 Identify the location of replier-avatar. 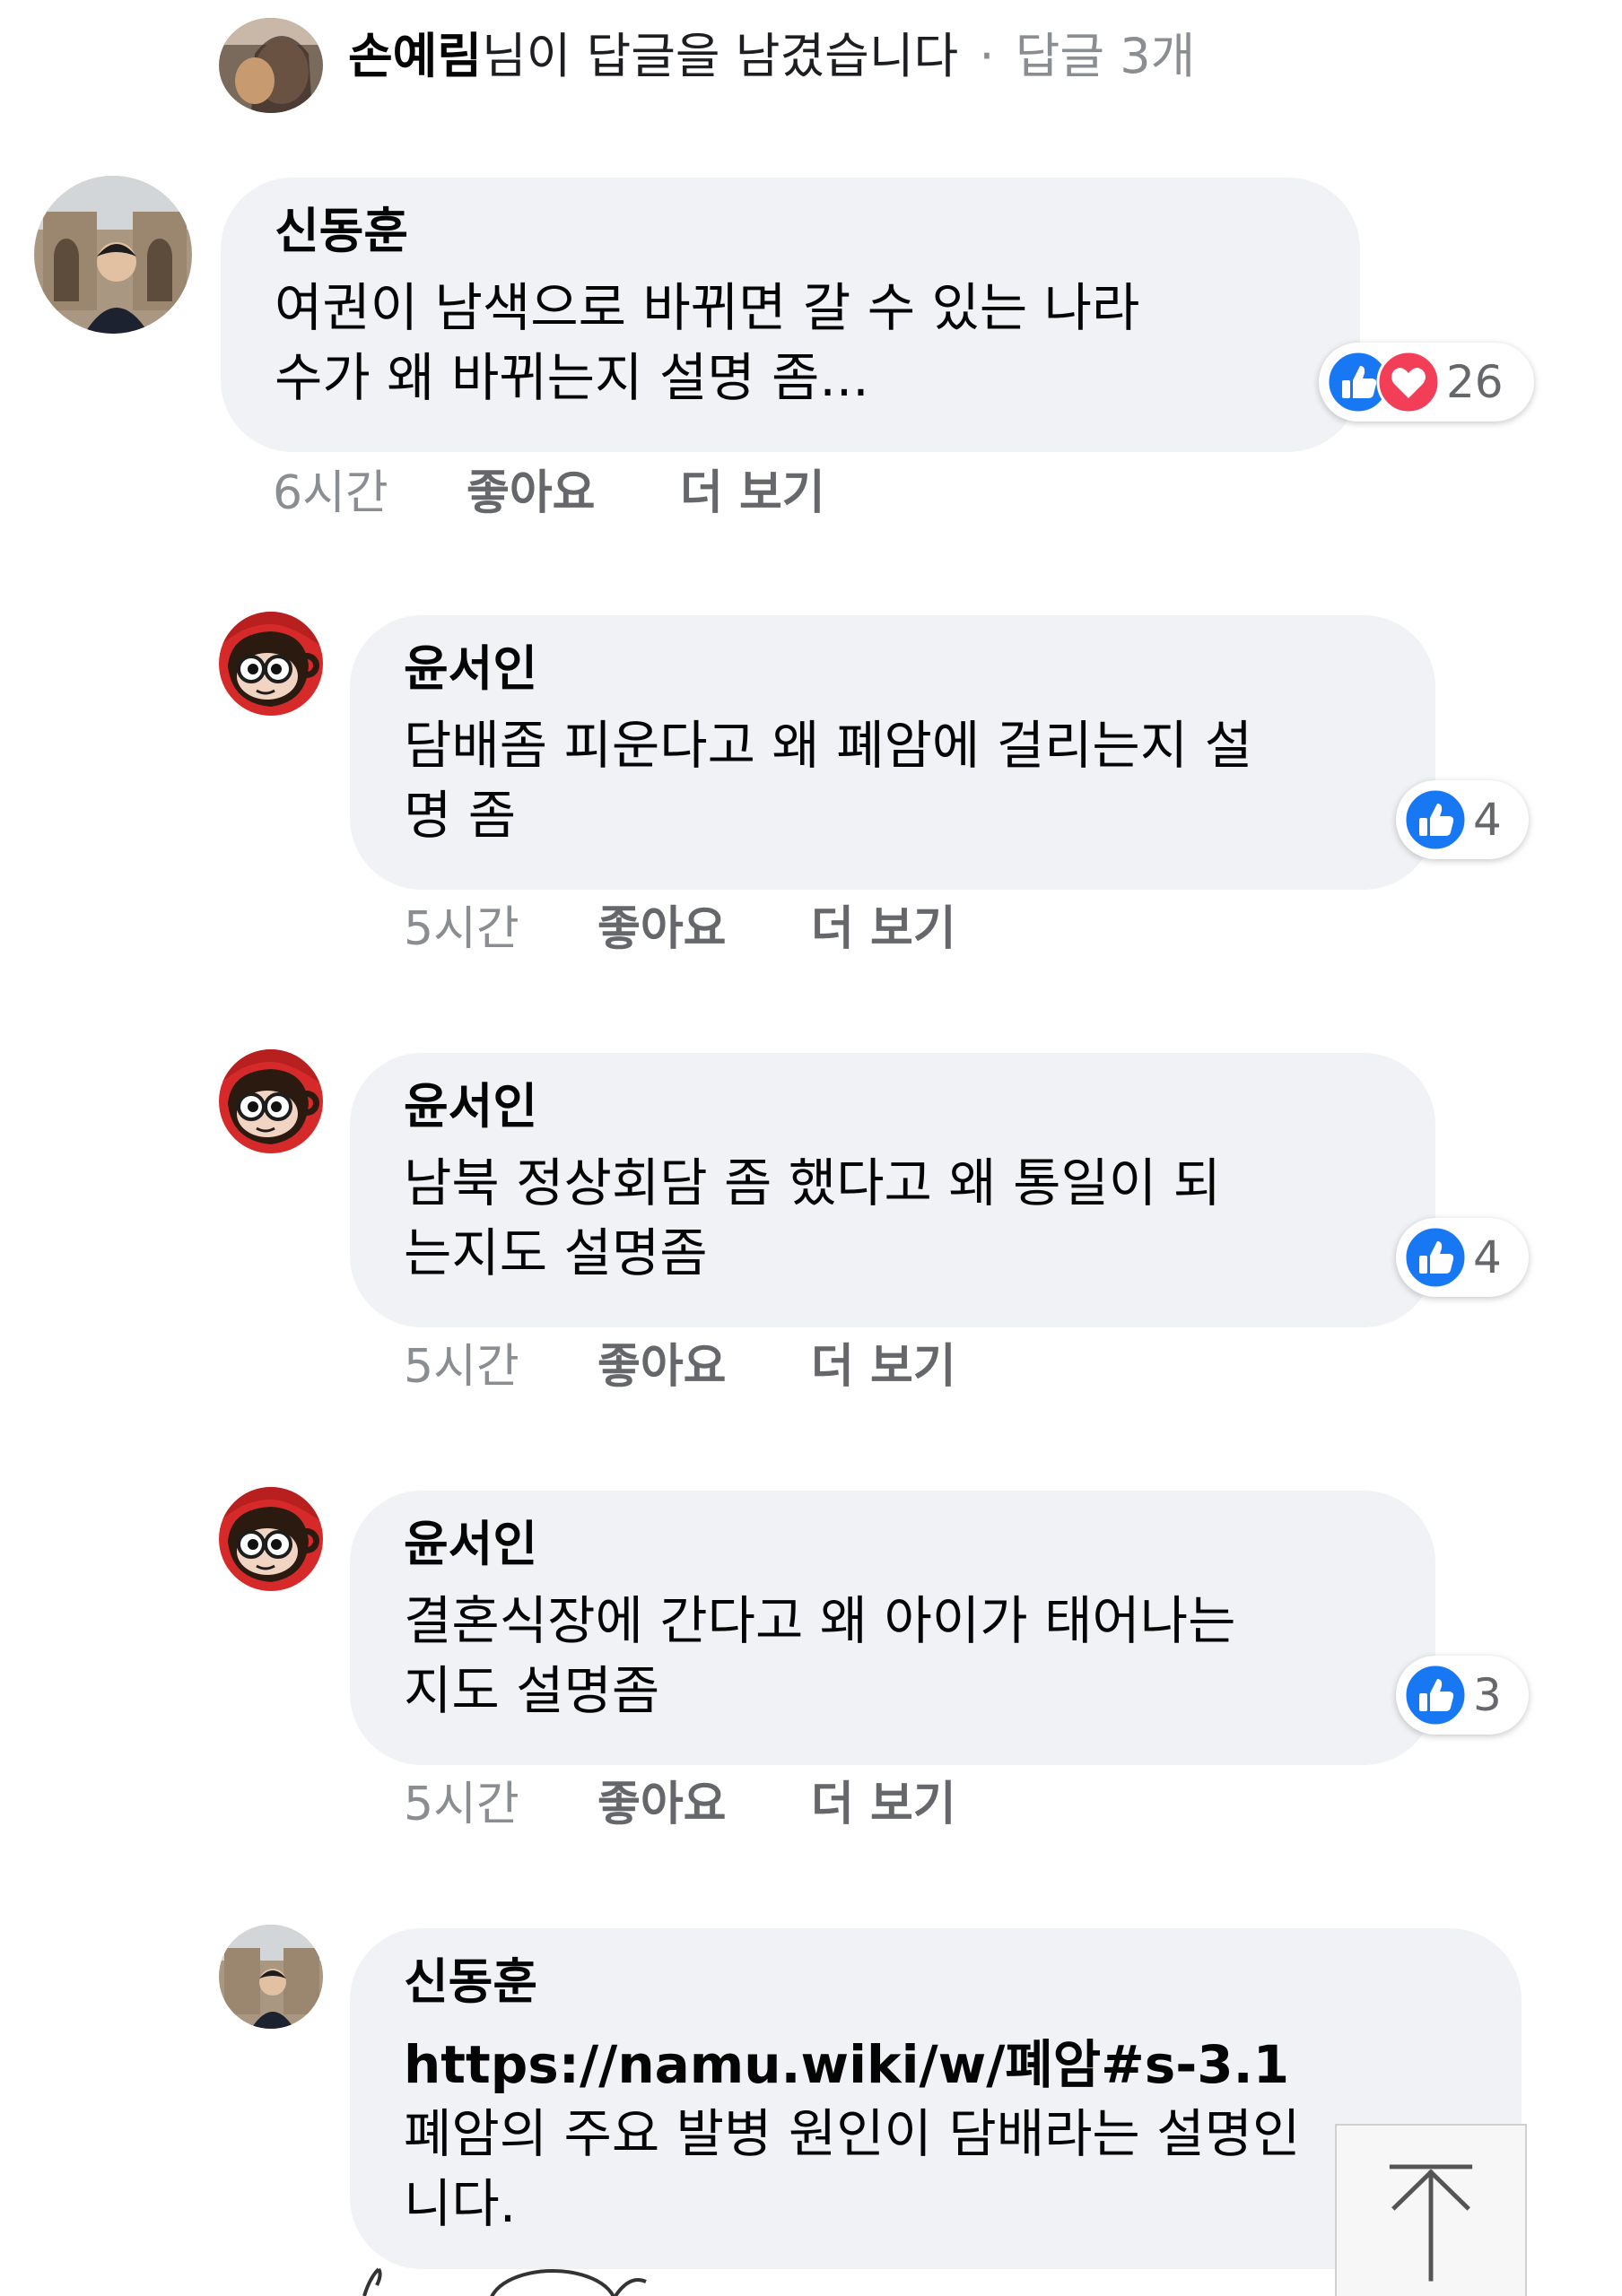
(271, 65).